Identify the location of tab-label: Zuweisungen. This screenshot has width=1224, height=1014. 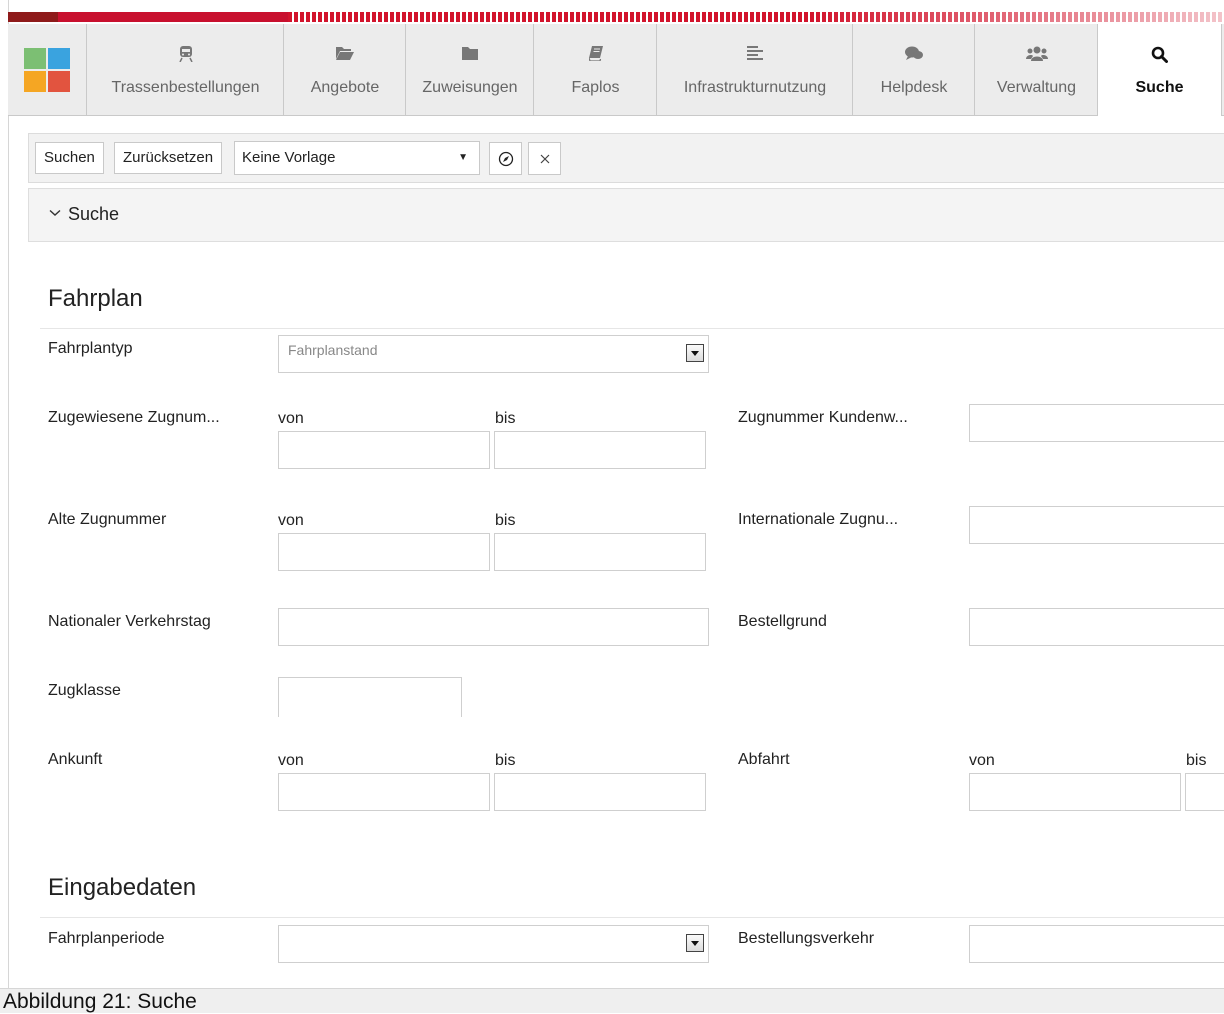
(470, 87).